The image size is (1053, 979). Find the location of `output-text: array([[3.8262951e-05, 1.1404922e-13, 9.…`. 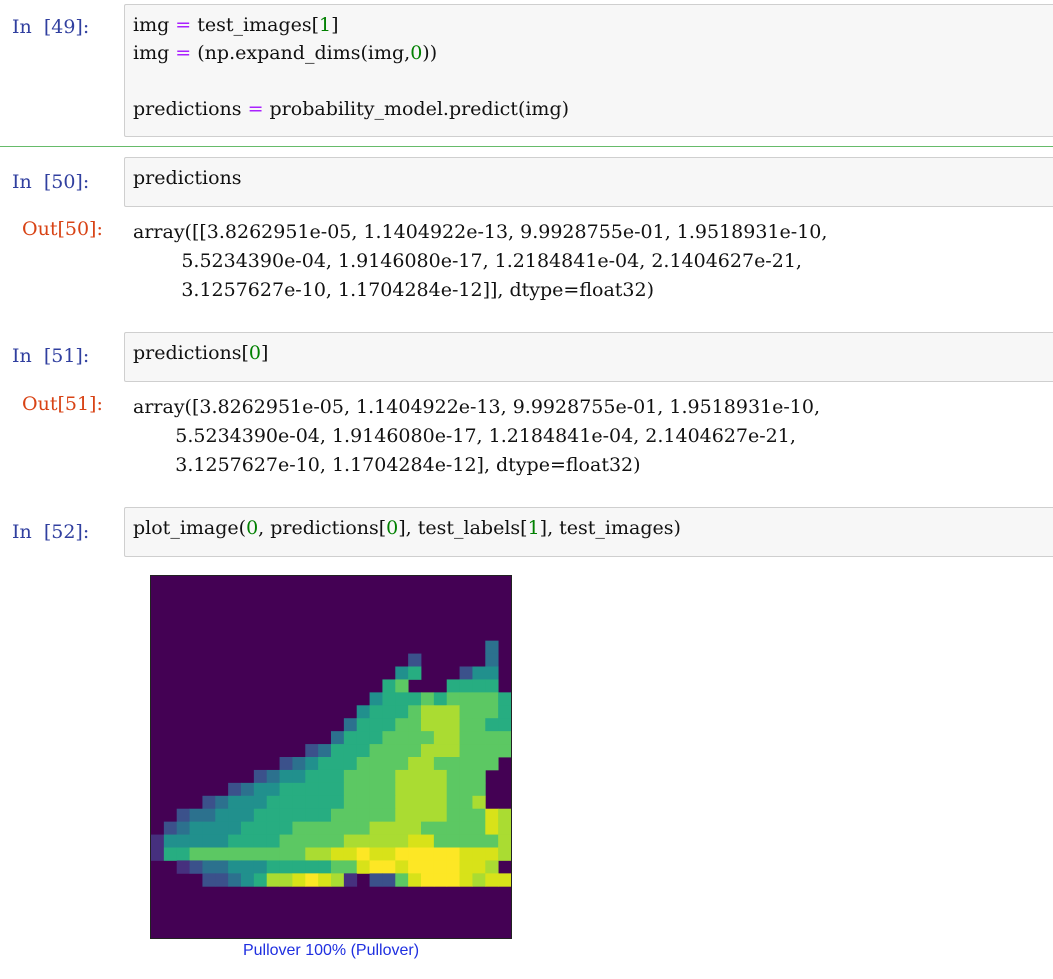

output-text: array([[3.8262951e-05, 1.1404922e-13, 9.… is located at coordinates (480, 261).